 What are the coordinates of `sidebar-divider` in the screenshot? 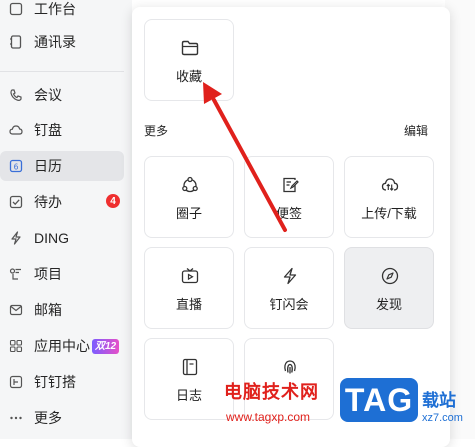 It's located at (62, 71).